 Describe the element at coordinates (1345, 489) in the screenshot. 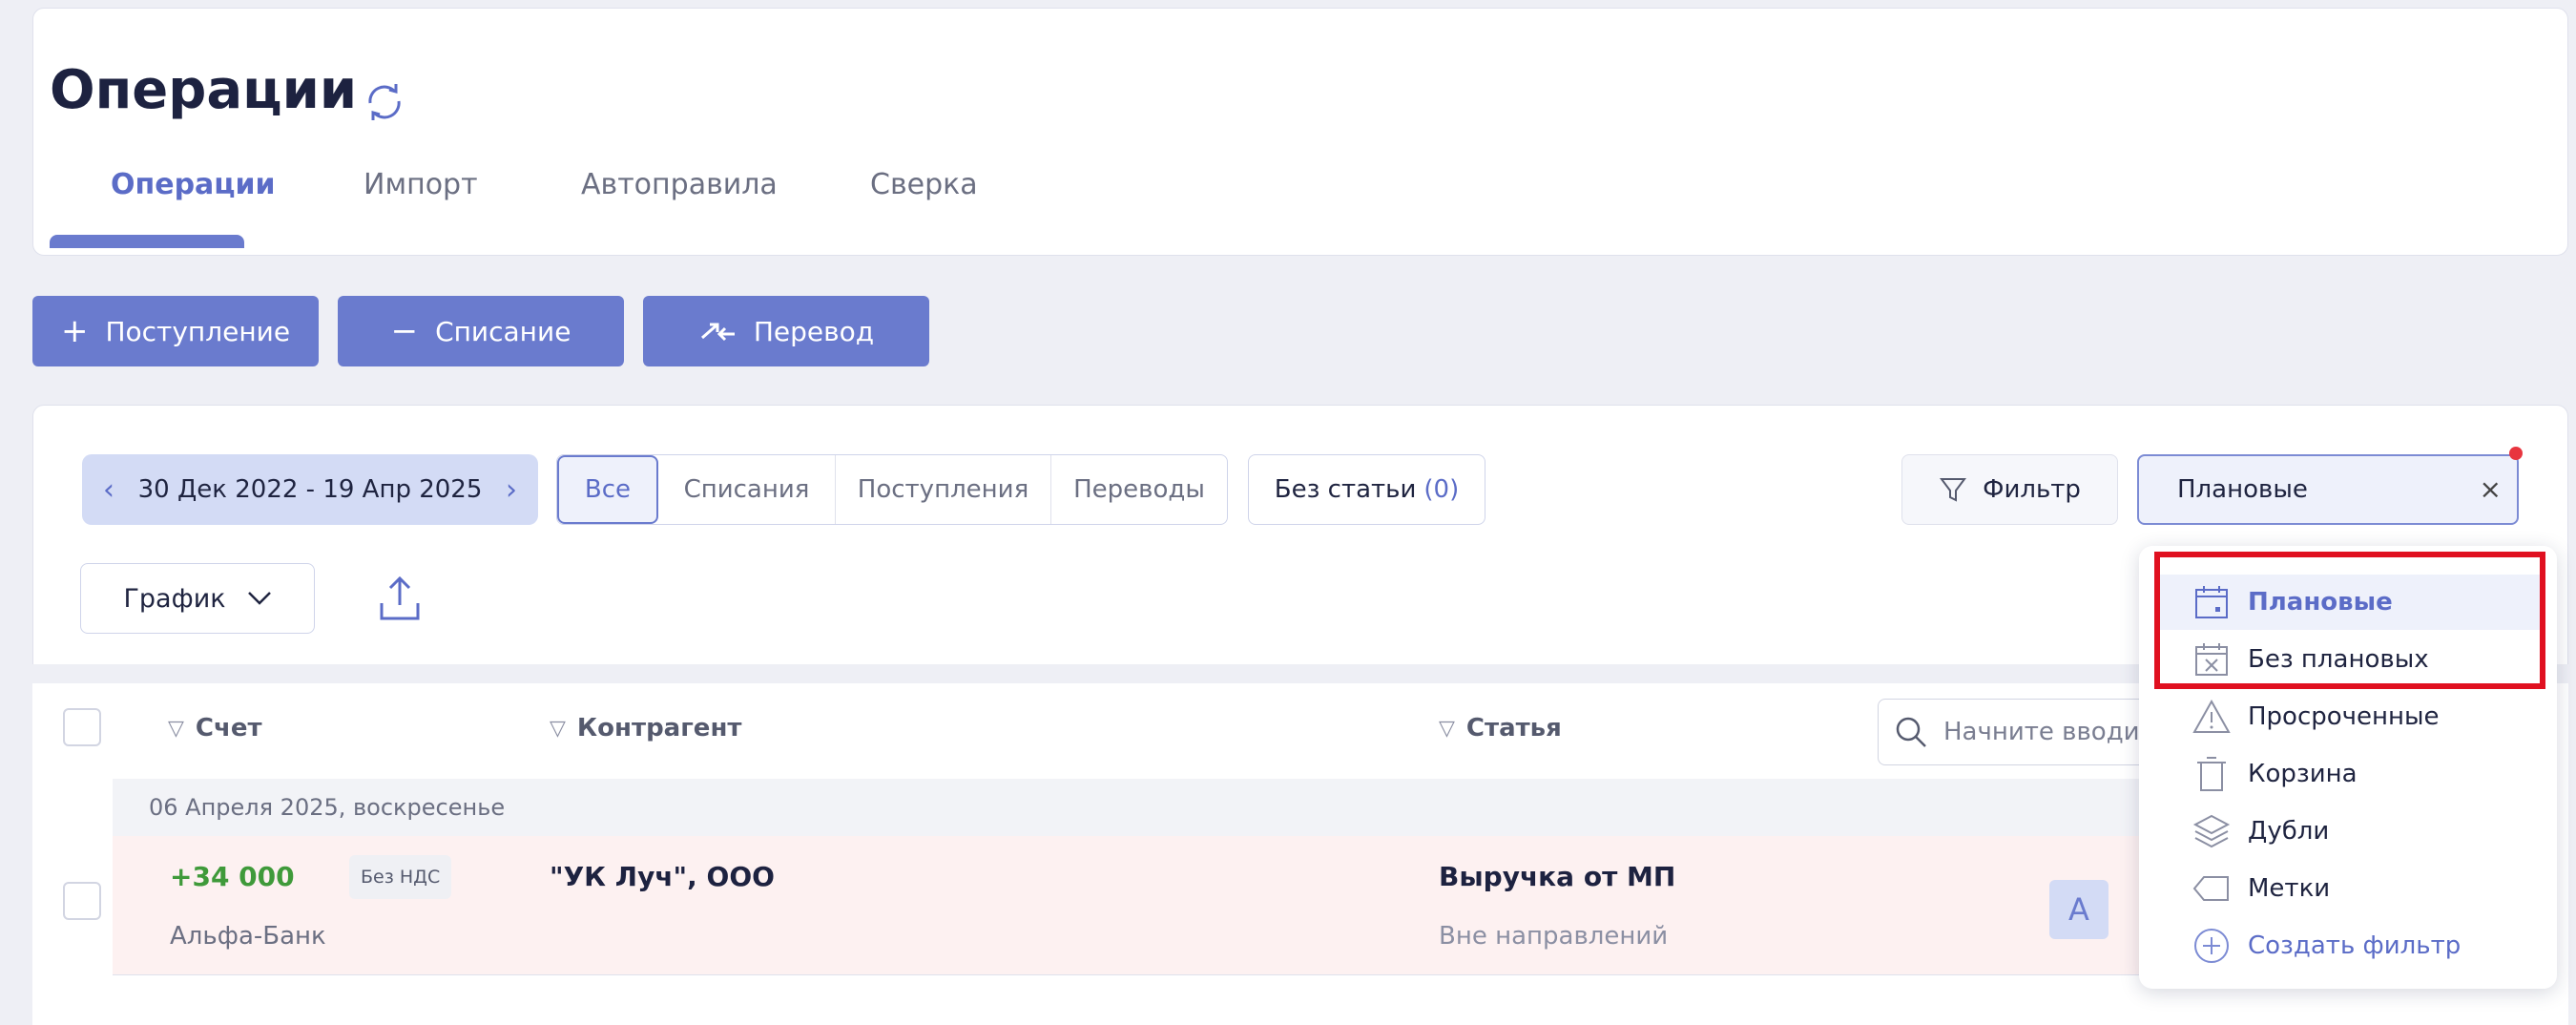

I see `no-article-label: Без статьи` at that location.